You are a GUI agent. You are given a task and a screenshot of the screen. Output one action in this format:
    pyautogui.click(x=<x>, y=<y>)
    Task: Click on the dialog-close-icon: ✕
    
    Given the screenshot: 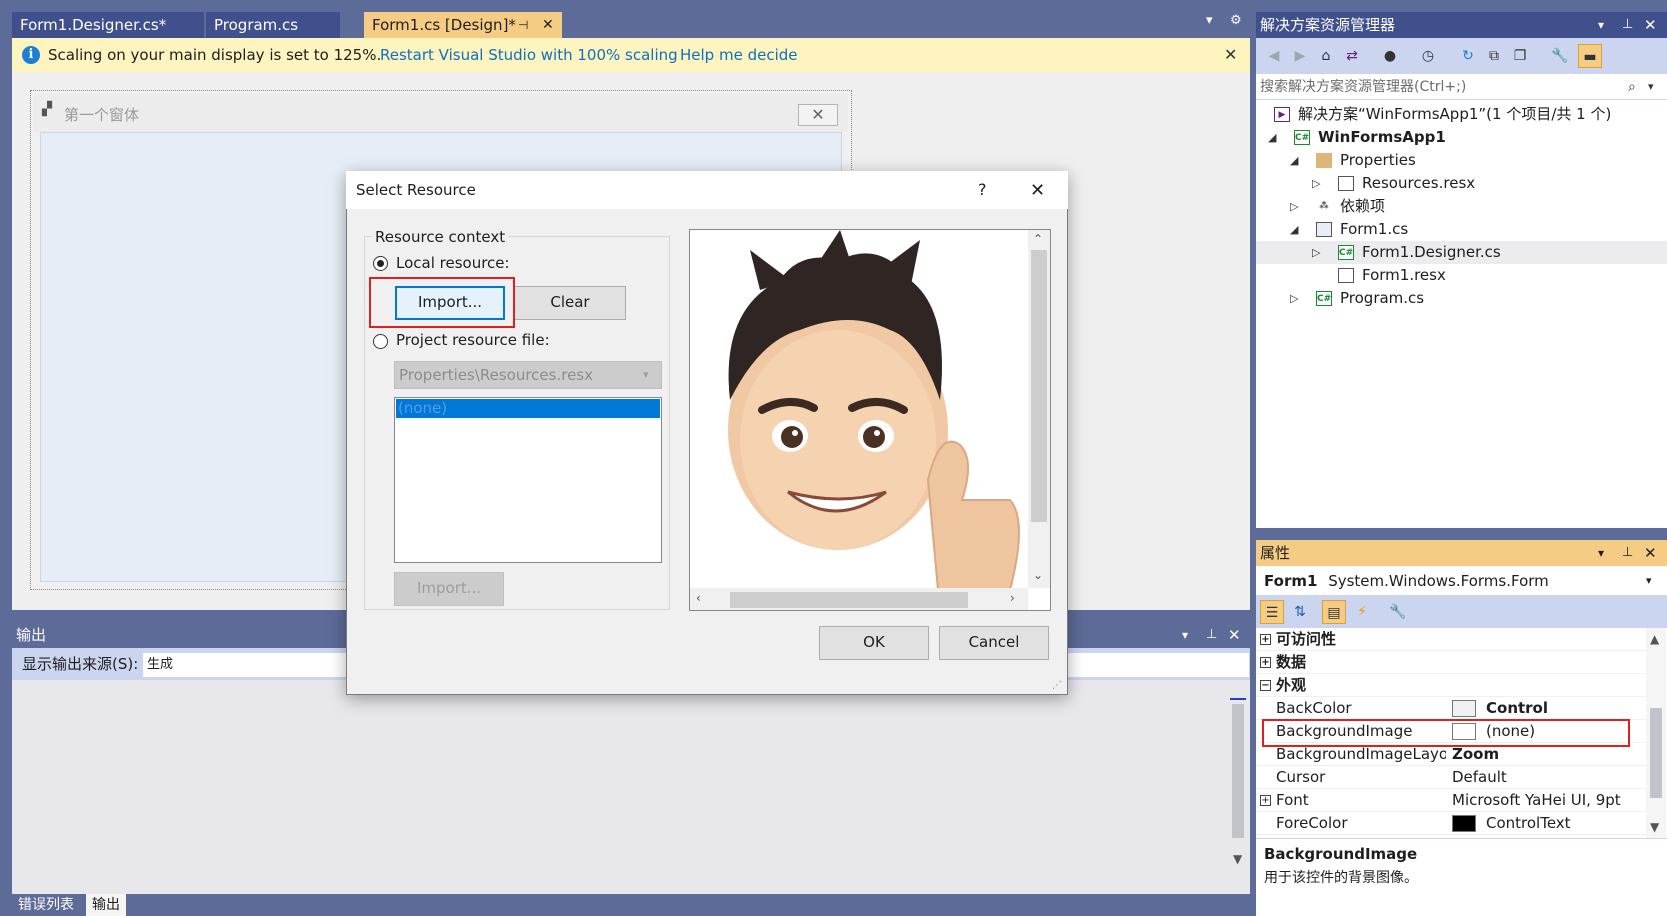 What is the action you would take?
    pyautogui.click(x=1037, y=190)
    